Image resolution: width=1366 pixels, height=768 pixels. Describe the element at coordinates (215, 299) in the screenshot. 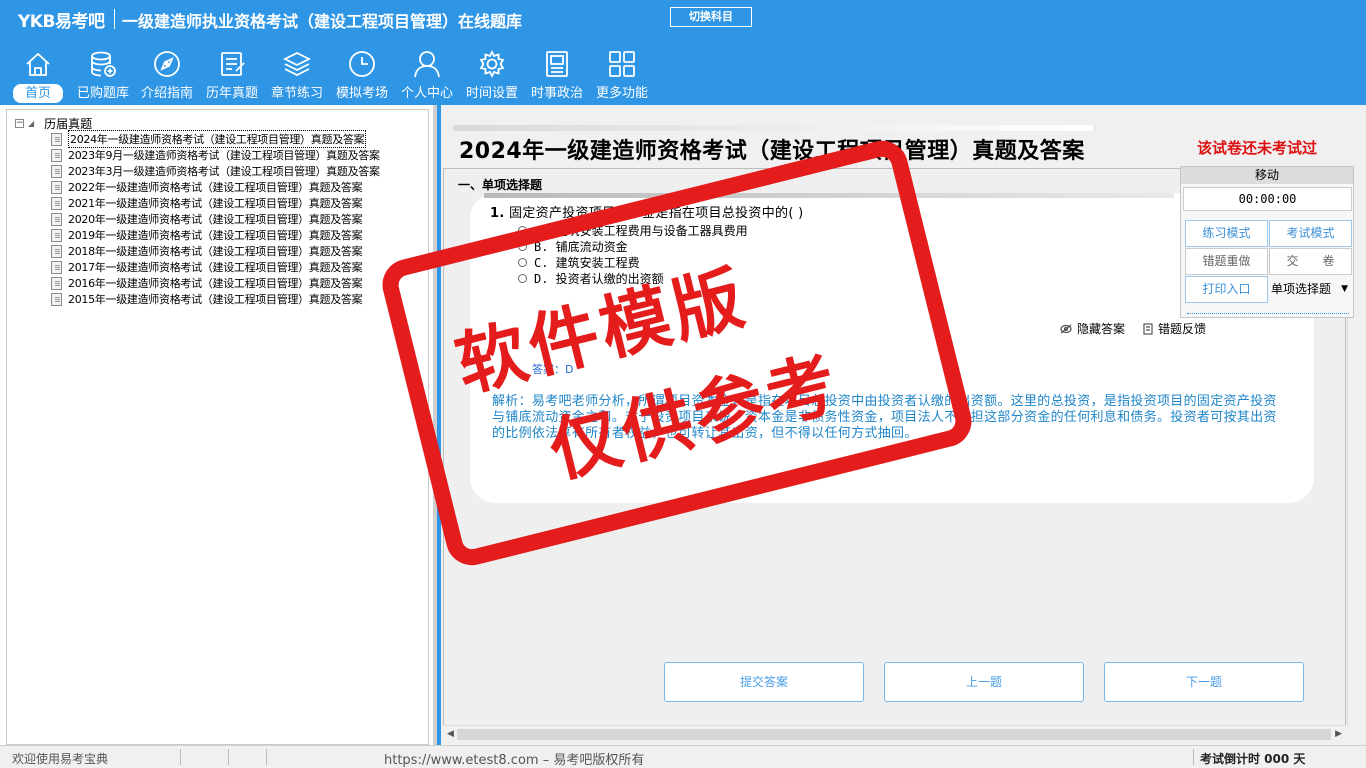

I see `tree-item: 2015年一级建造师资格考试（建设工程项目管理）真题及答案` at that location.